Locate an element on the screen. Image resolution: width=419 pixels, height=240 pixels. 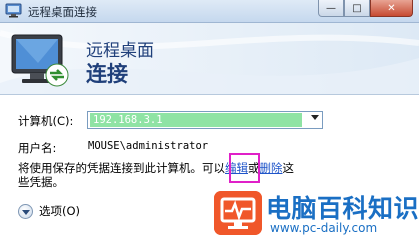
close-icon: ✕ is located at coordinates (391, 8).